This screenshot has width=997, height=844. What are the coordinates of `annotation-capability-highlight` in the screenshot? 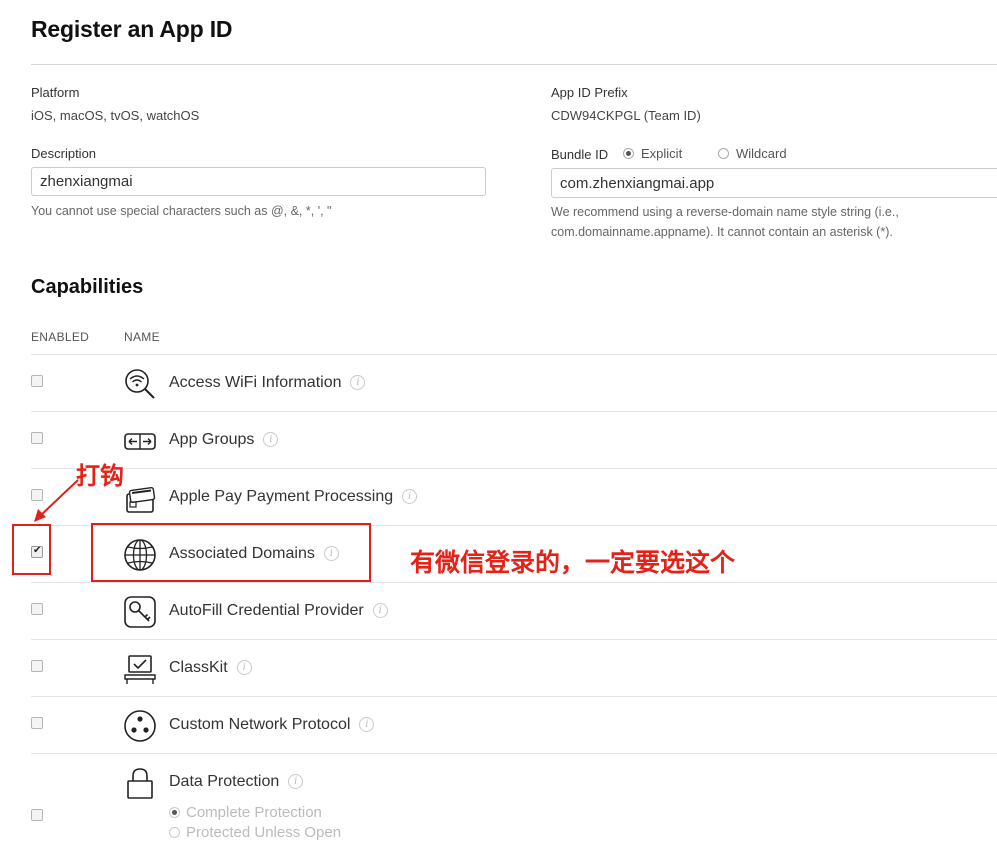 It's located at (231, 552).